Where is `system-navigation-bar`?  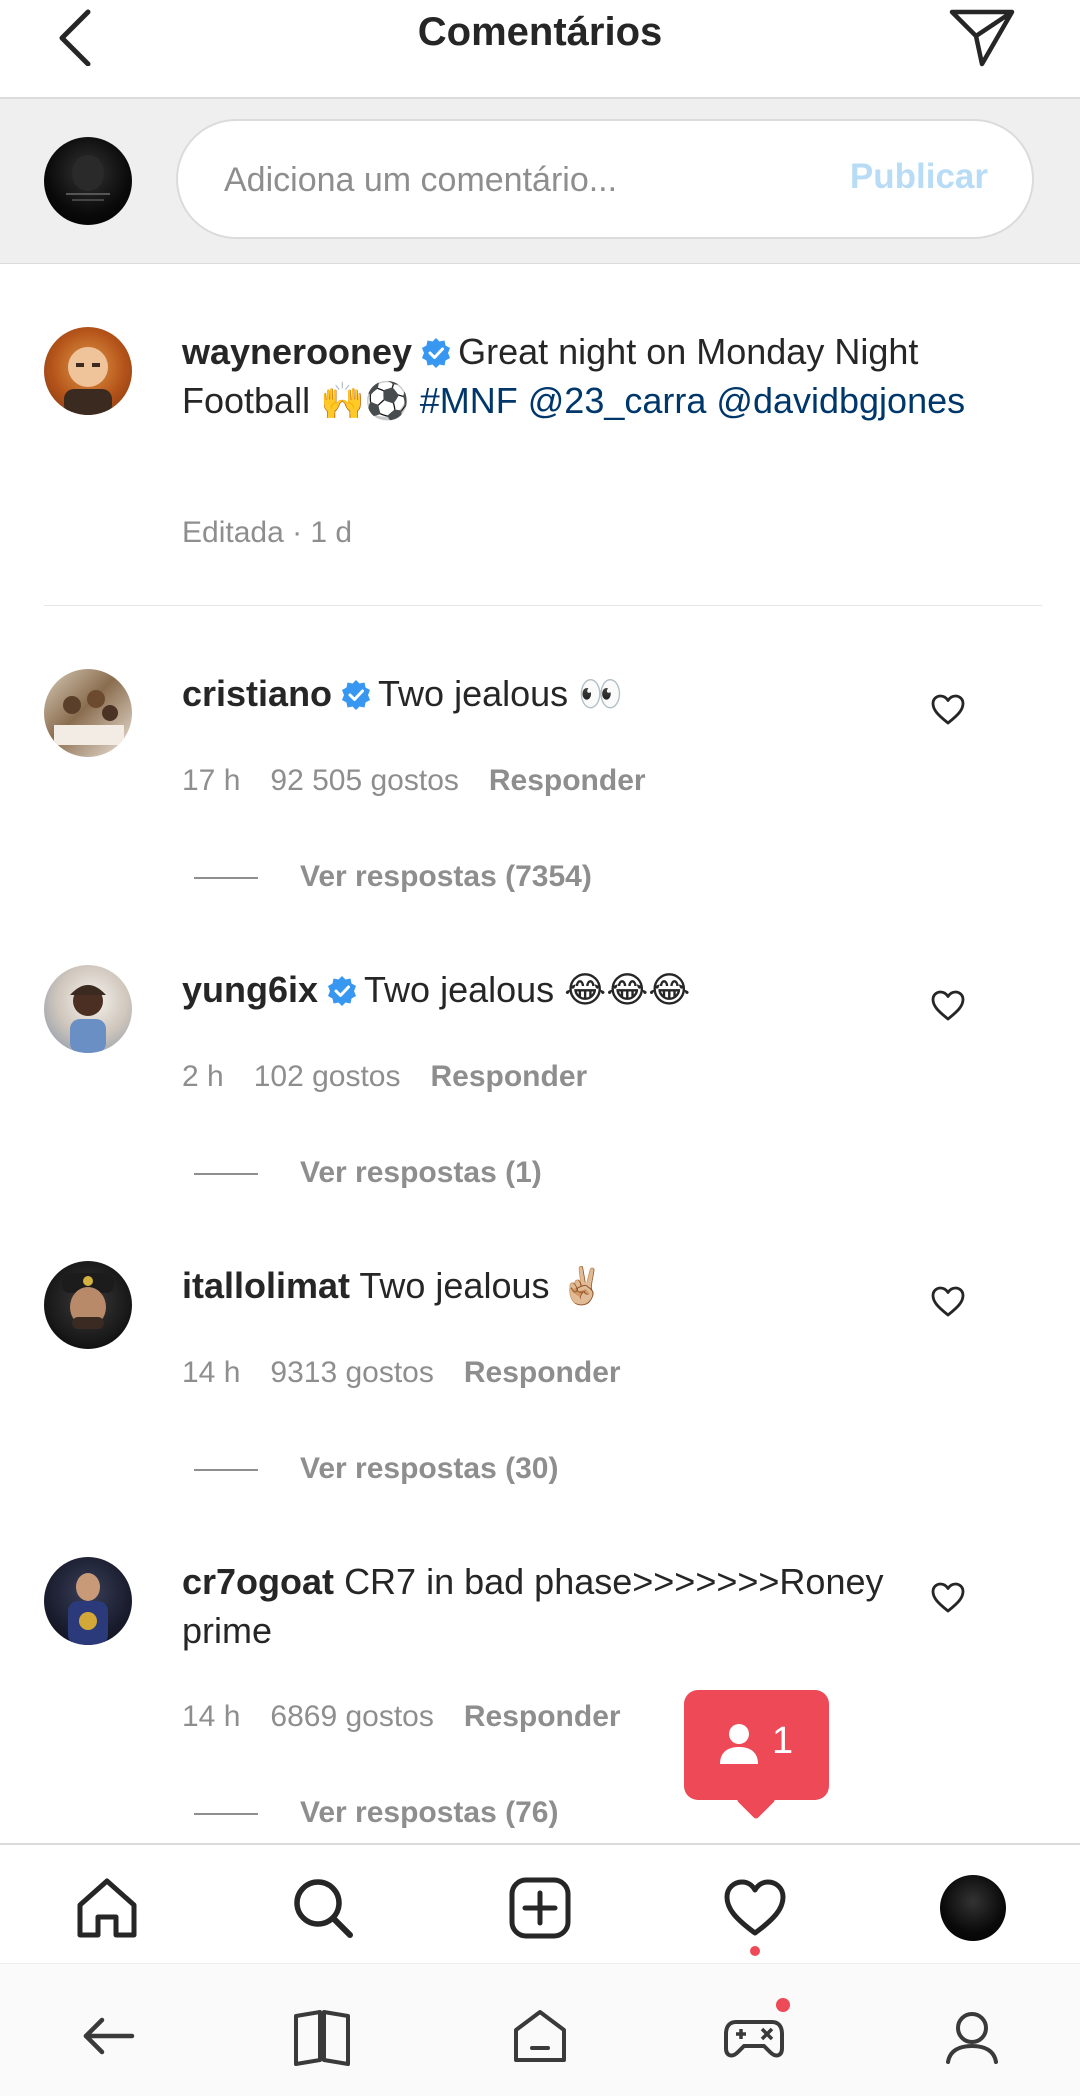
system-navigation-bar is located at coordinates (540, 2029).